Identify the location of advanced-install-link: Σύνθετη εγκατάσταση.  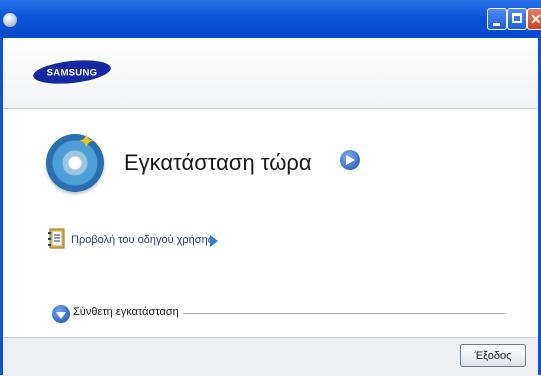
(126, 312).